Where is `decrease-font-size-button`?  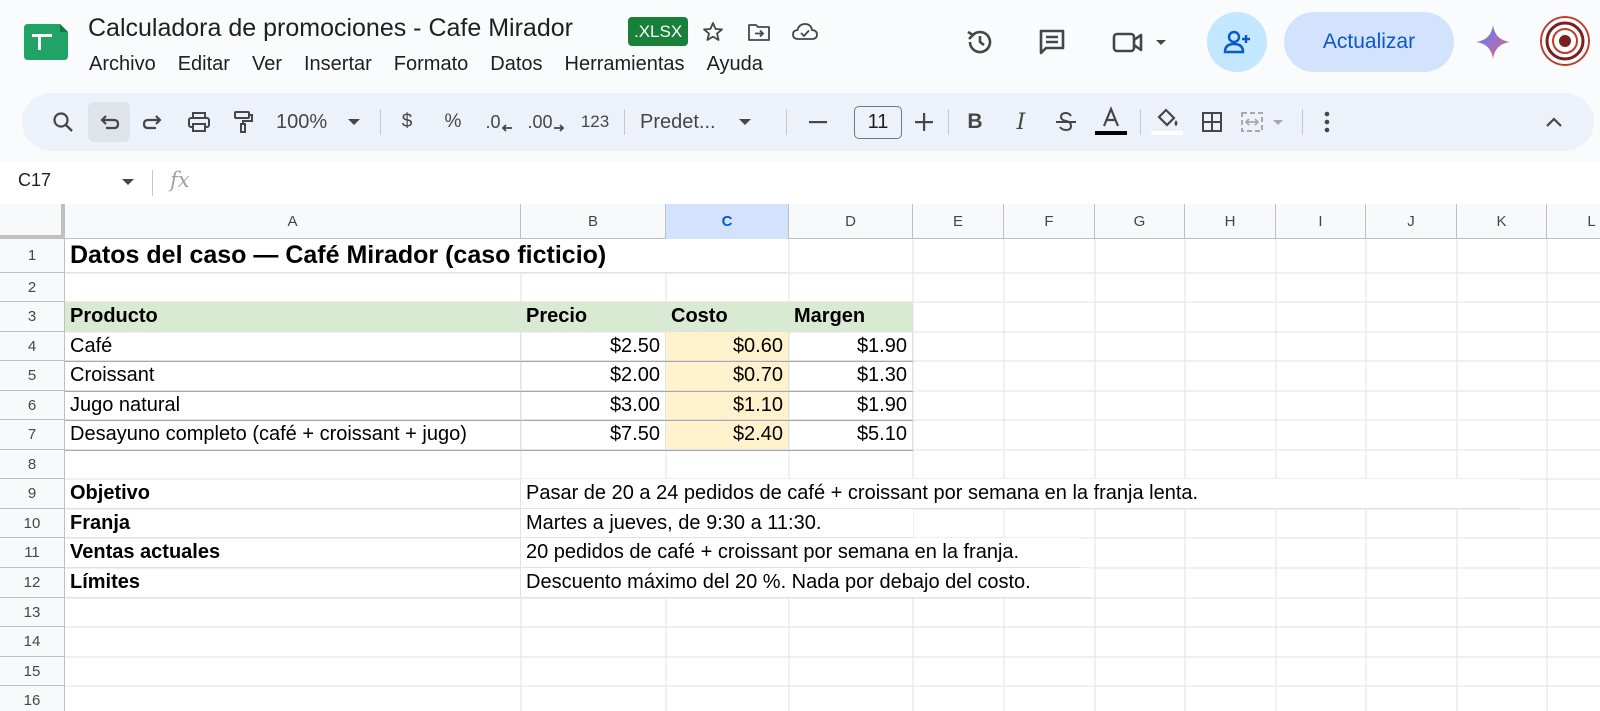 decrease-font-size-button is located at coordinates (818, 122).